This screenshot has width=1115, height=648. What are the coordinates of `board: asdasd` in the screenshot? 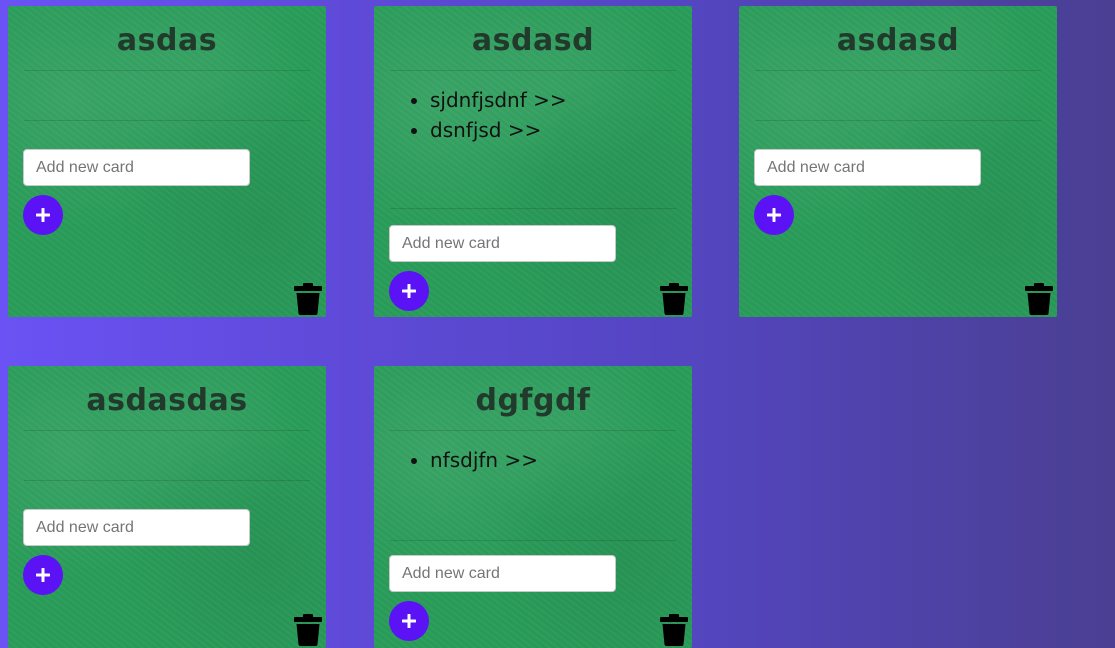 It's located at (898, 161).